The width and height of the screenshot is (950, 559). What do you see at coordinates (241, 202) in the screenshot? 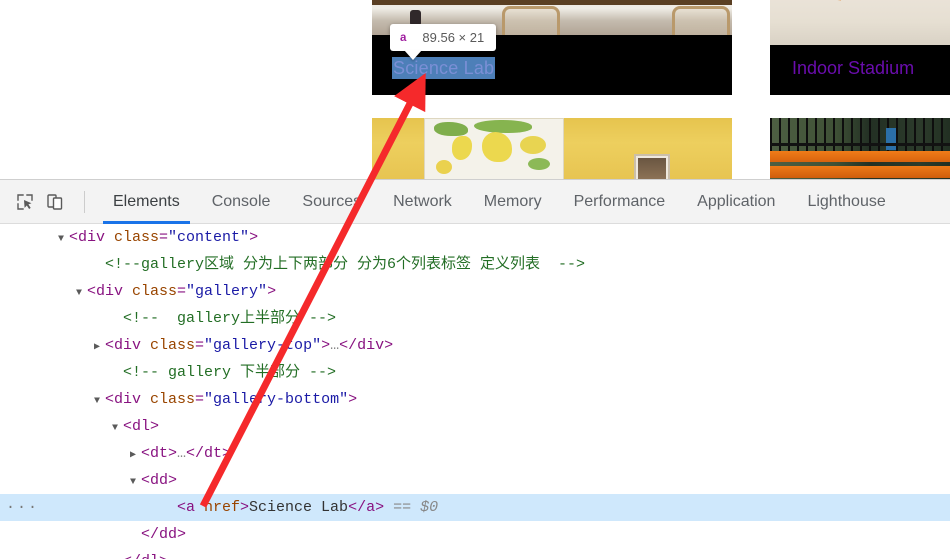
I see `tab-console: Console` at bounding box center [241, 202].